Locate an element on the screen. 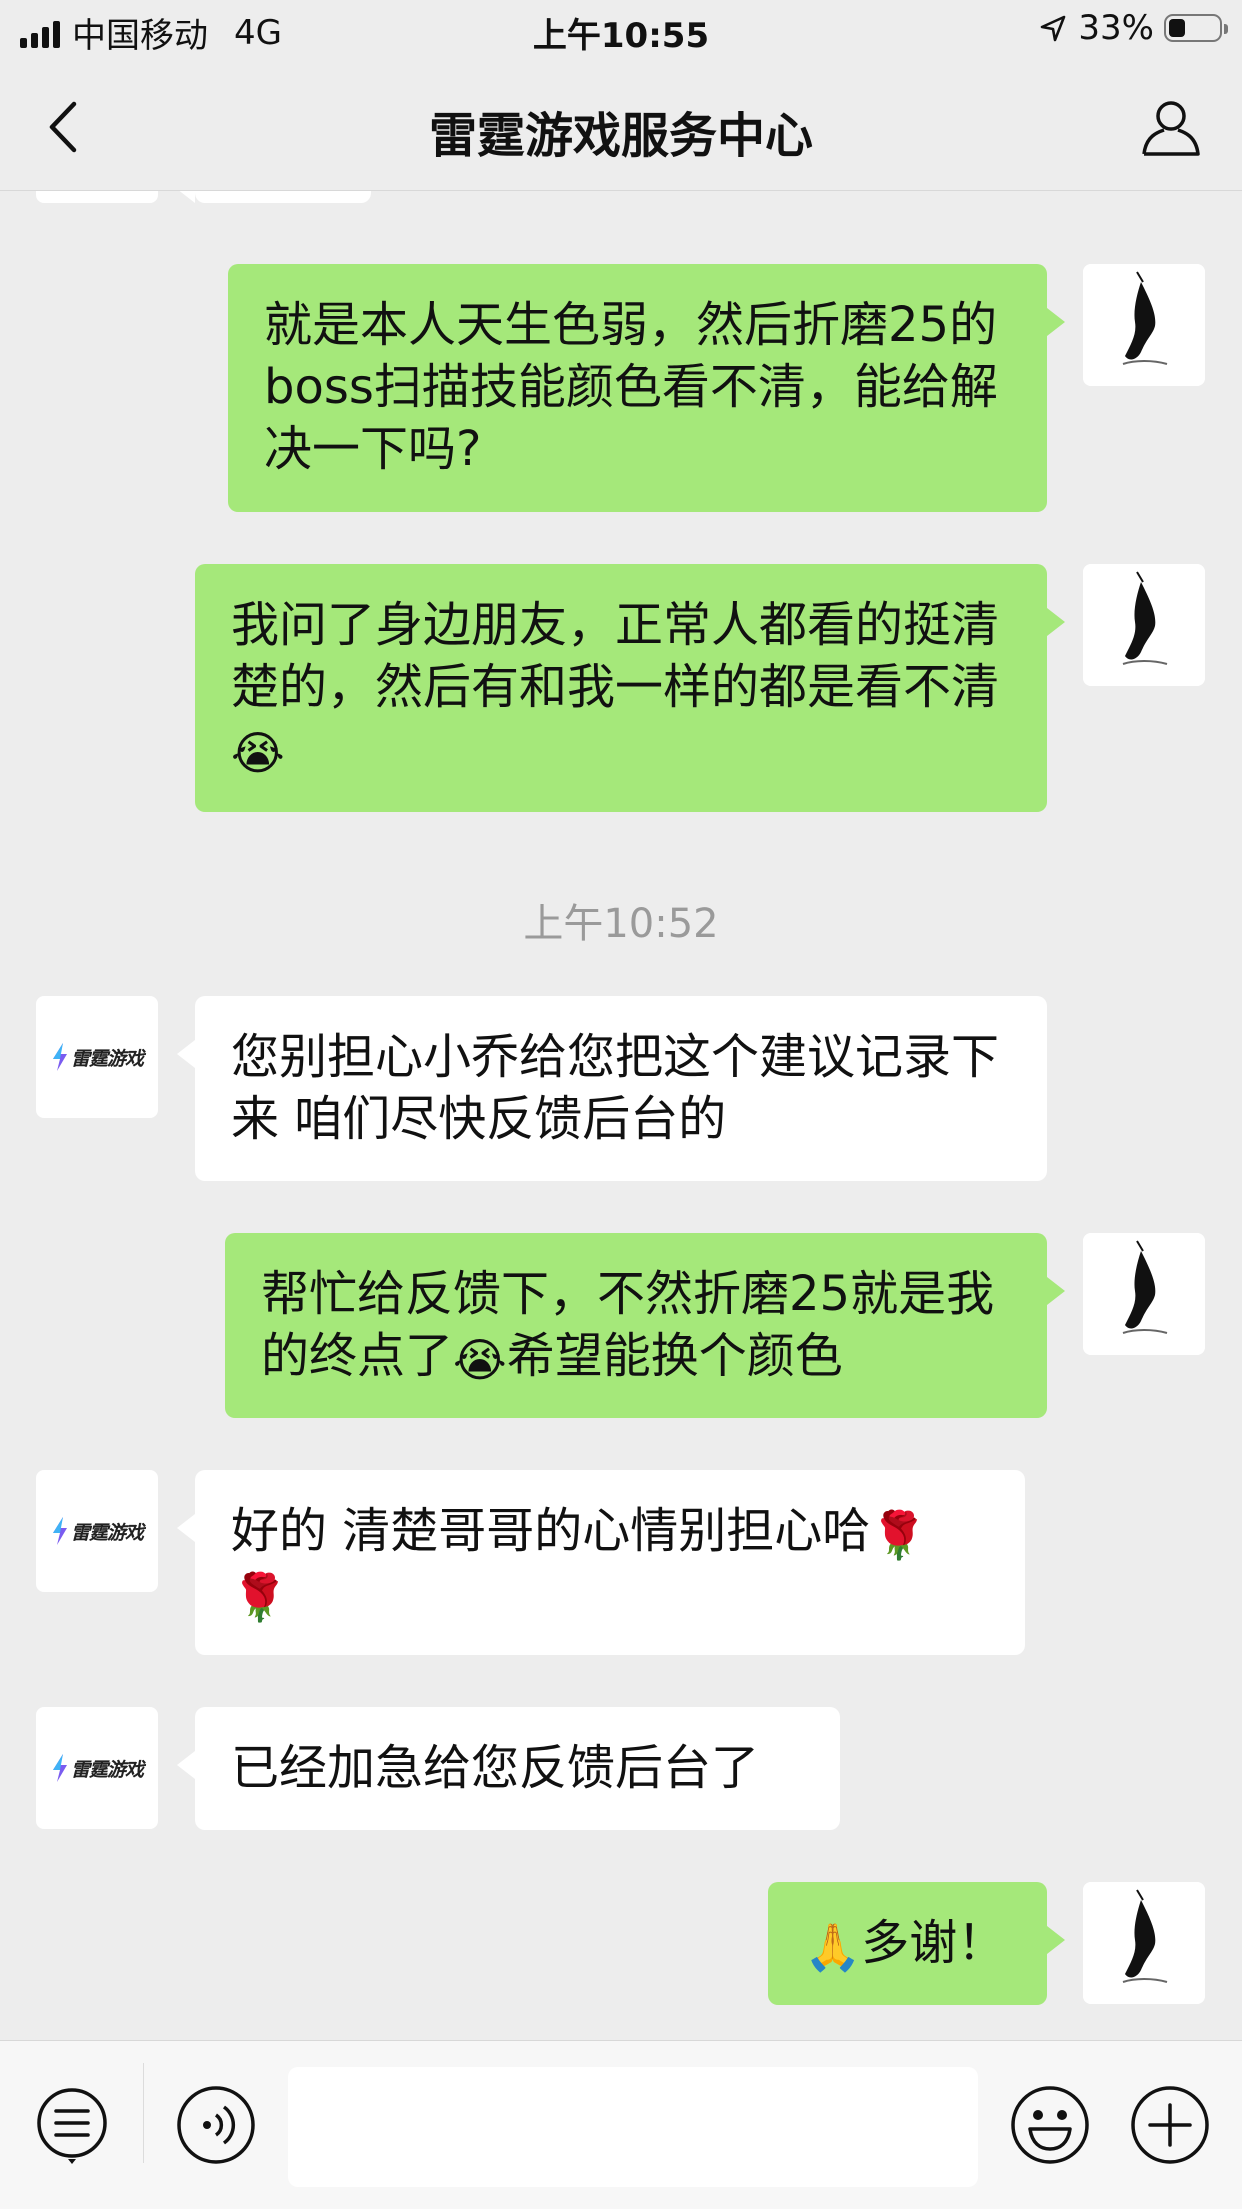 This screenshot has height=2209, width=1242. message-text: 已经加急给您反馈后台了 is located at coordinates (495, 1768).